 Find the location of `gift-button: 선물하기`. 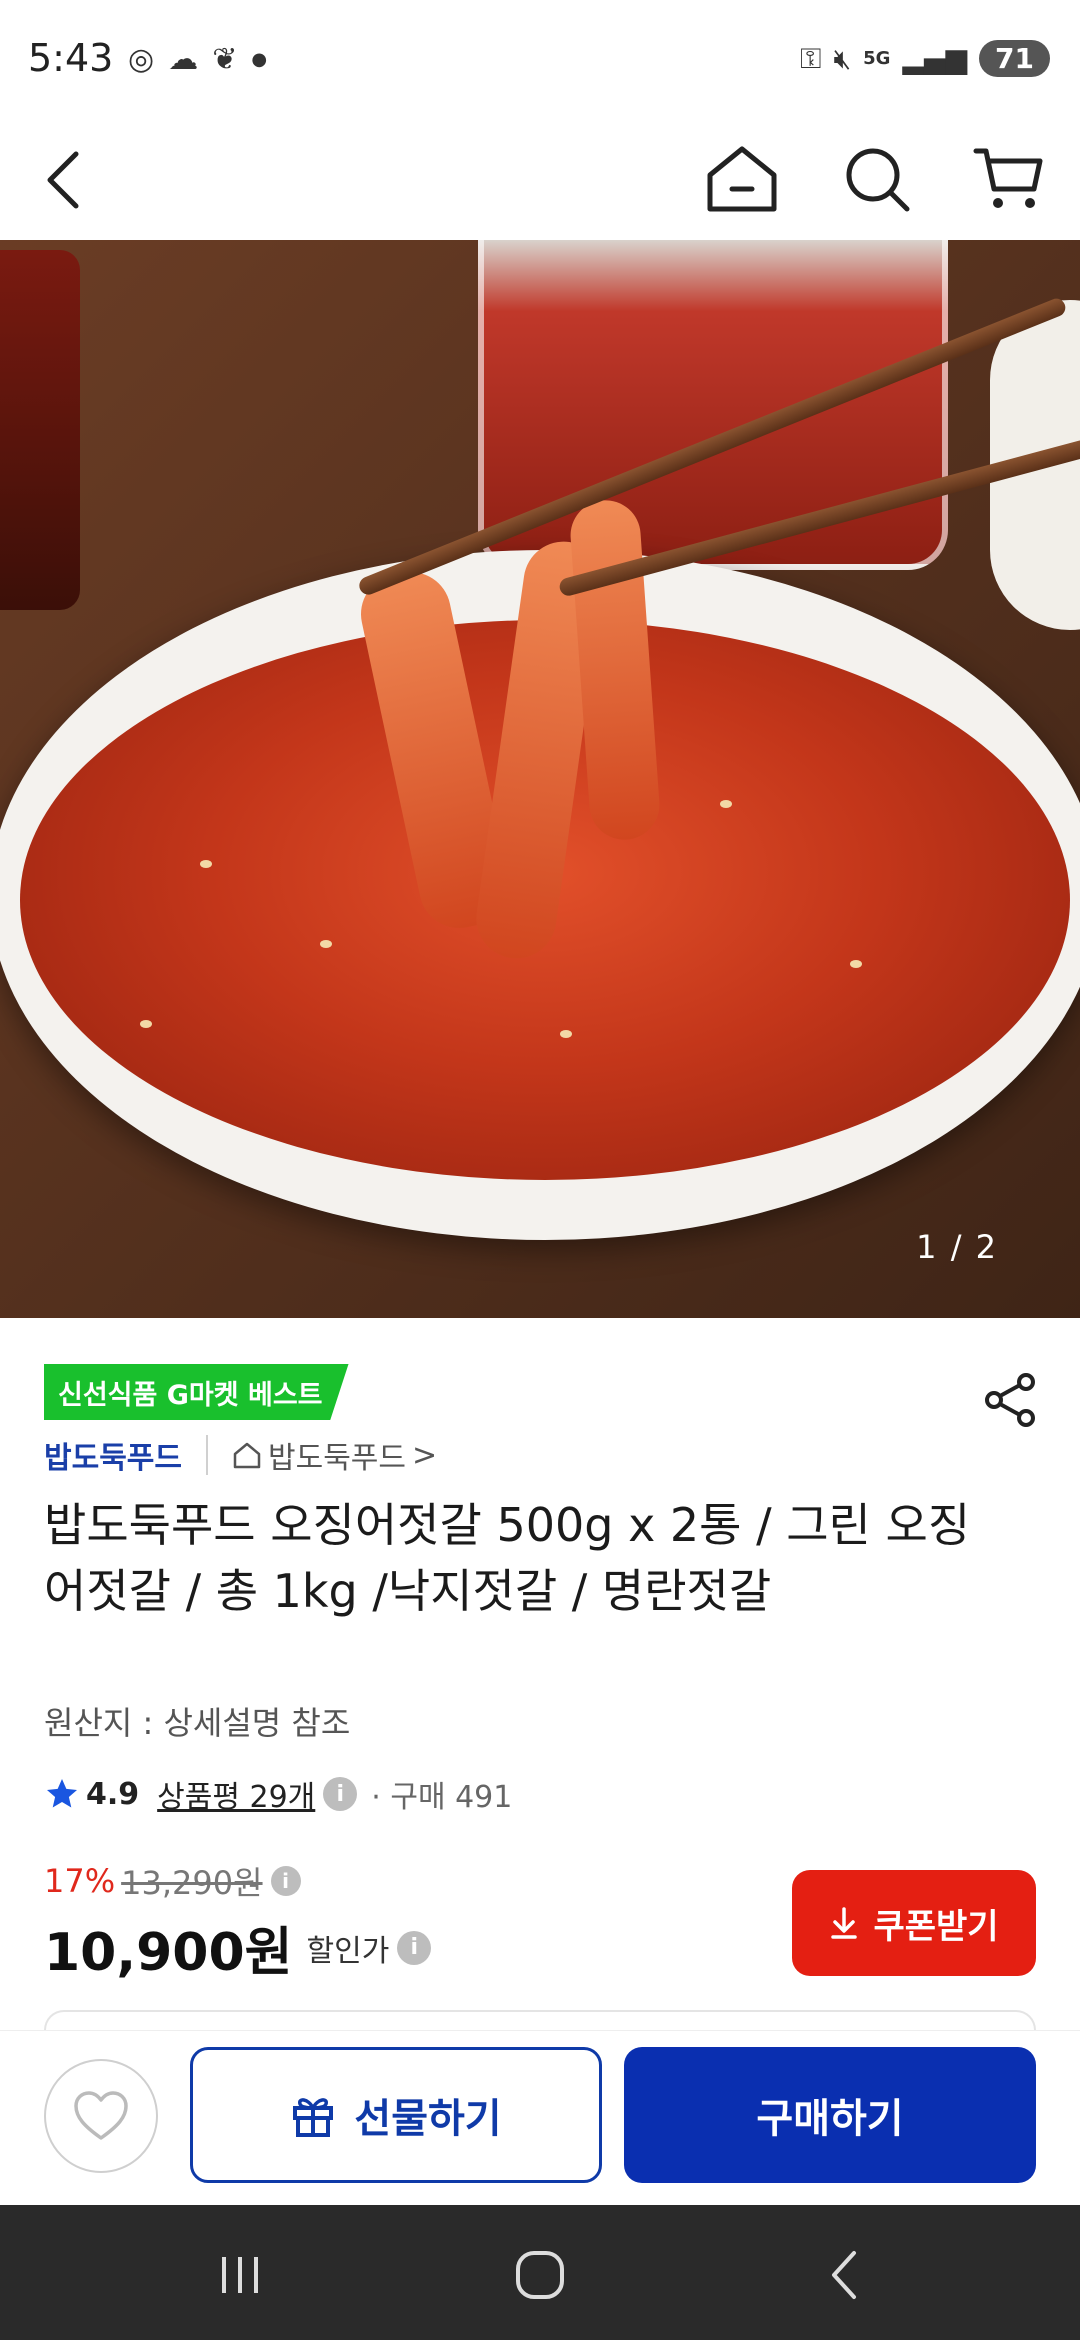

gift-button: 선물하기 is located at coordinates (396, 2115).